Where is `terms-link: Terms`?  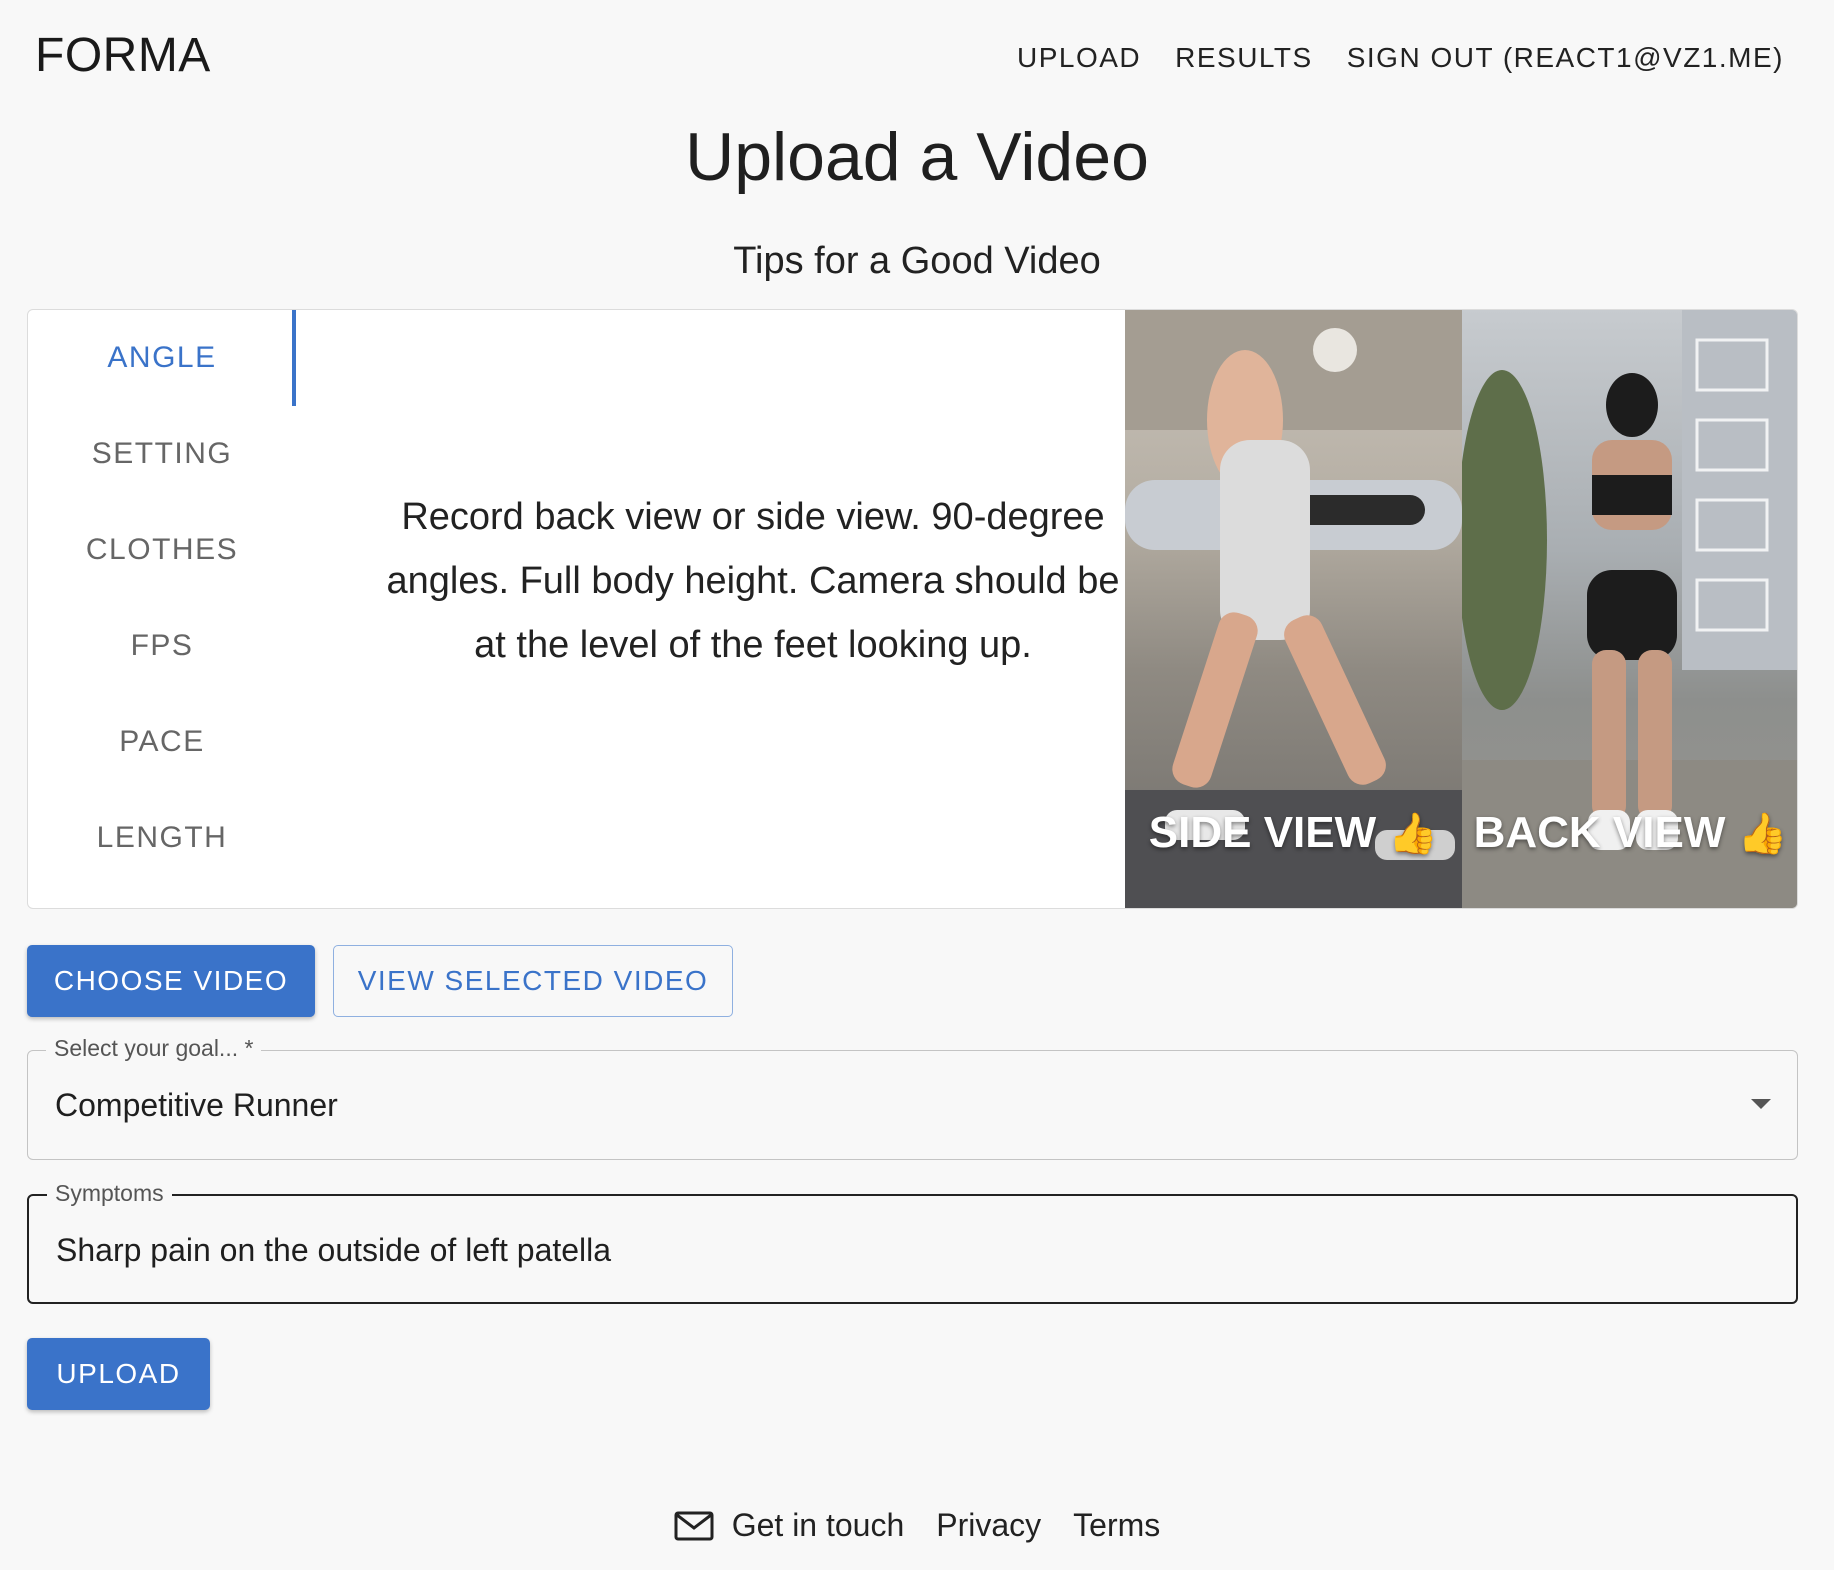 terms-link: Terms is located at coordinates (1116, 1525).